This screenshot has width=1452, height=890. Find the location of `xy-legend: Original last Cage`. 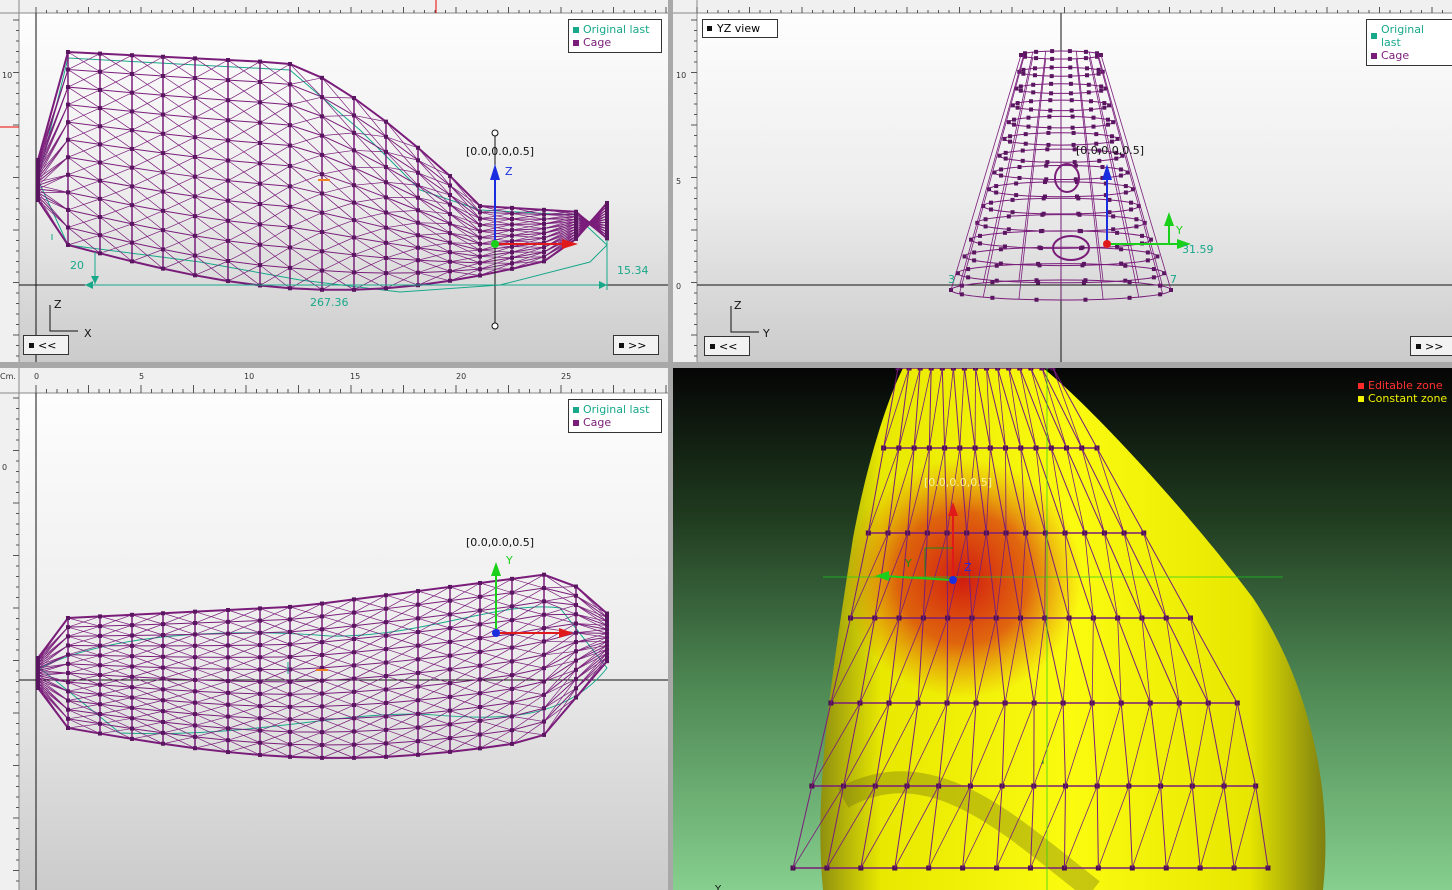

xy-legend: Original last Cage is located at coordinates (615, 416).